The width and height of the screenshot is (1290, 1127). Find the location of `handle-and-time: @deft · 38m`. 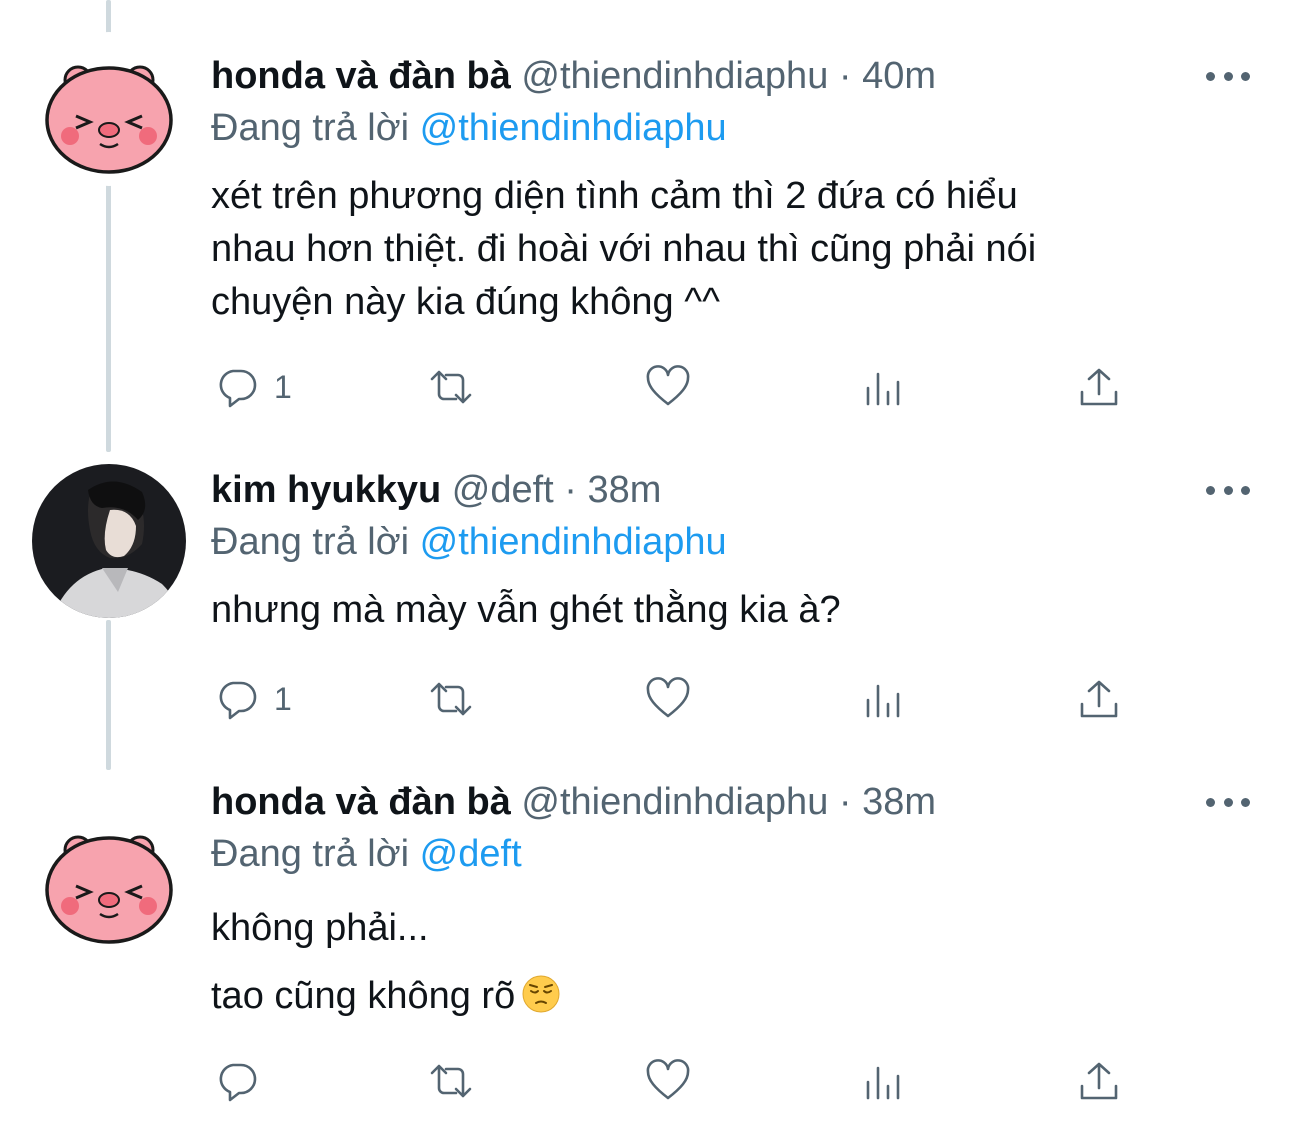

handle-and-time: @deft · 38m is located at coordinates (557, 490).